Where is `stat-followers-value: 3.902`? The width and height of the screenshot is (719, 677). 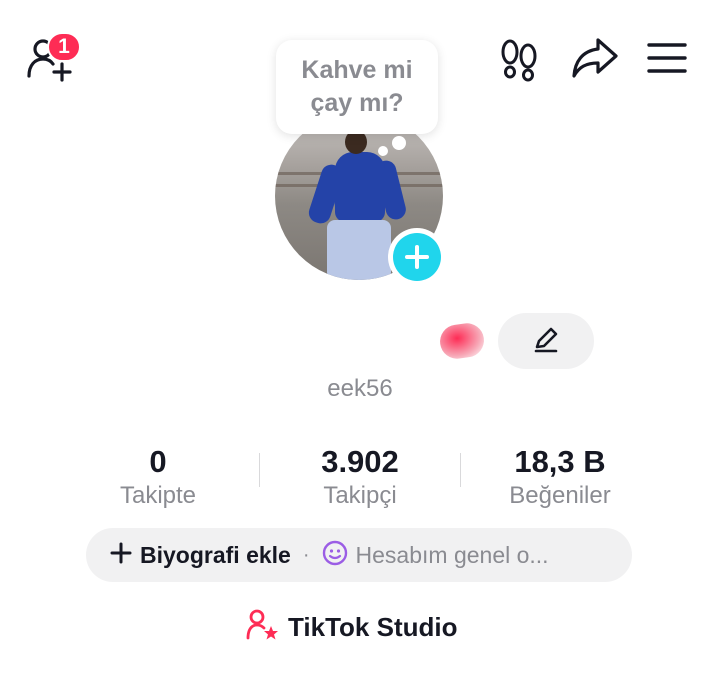 stat-followers-value: 3.902 is located at coordinates (360, 461).